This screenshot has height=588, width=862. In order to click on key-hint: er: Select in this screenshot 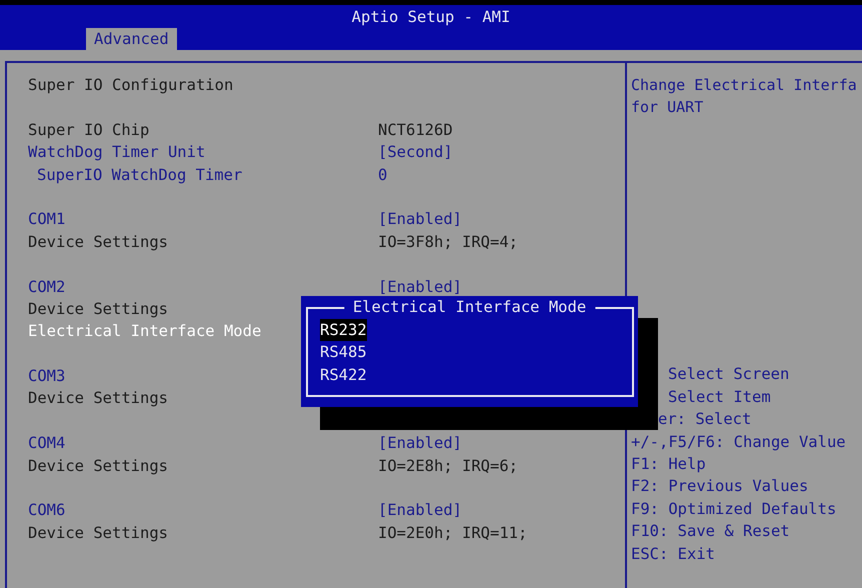, I will do `click(704, 419)`.